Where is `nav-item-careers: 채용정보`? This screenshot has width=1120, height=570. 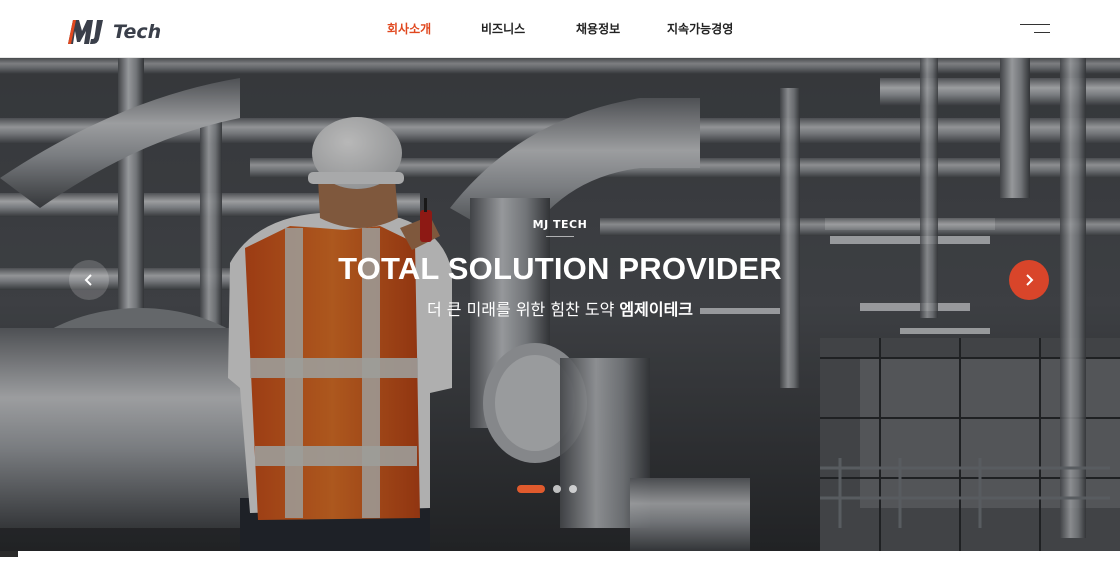 nav-item-careers: 채용정보 is located at coordinates (598, 28).